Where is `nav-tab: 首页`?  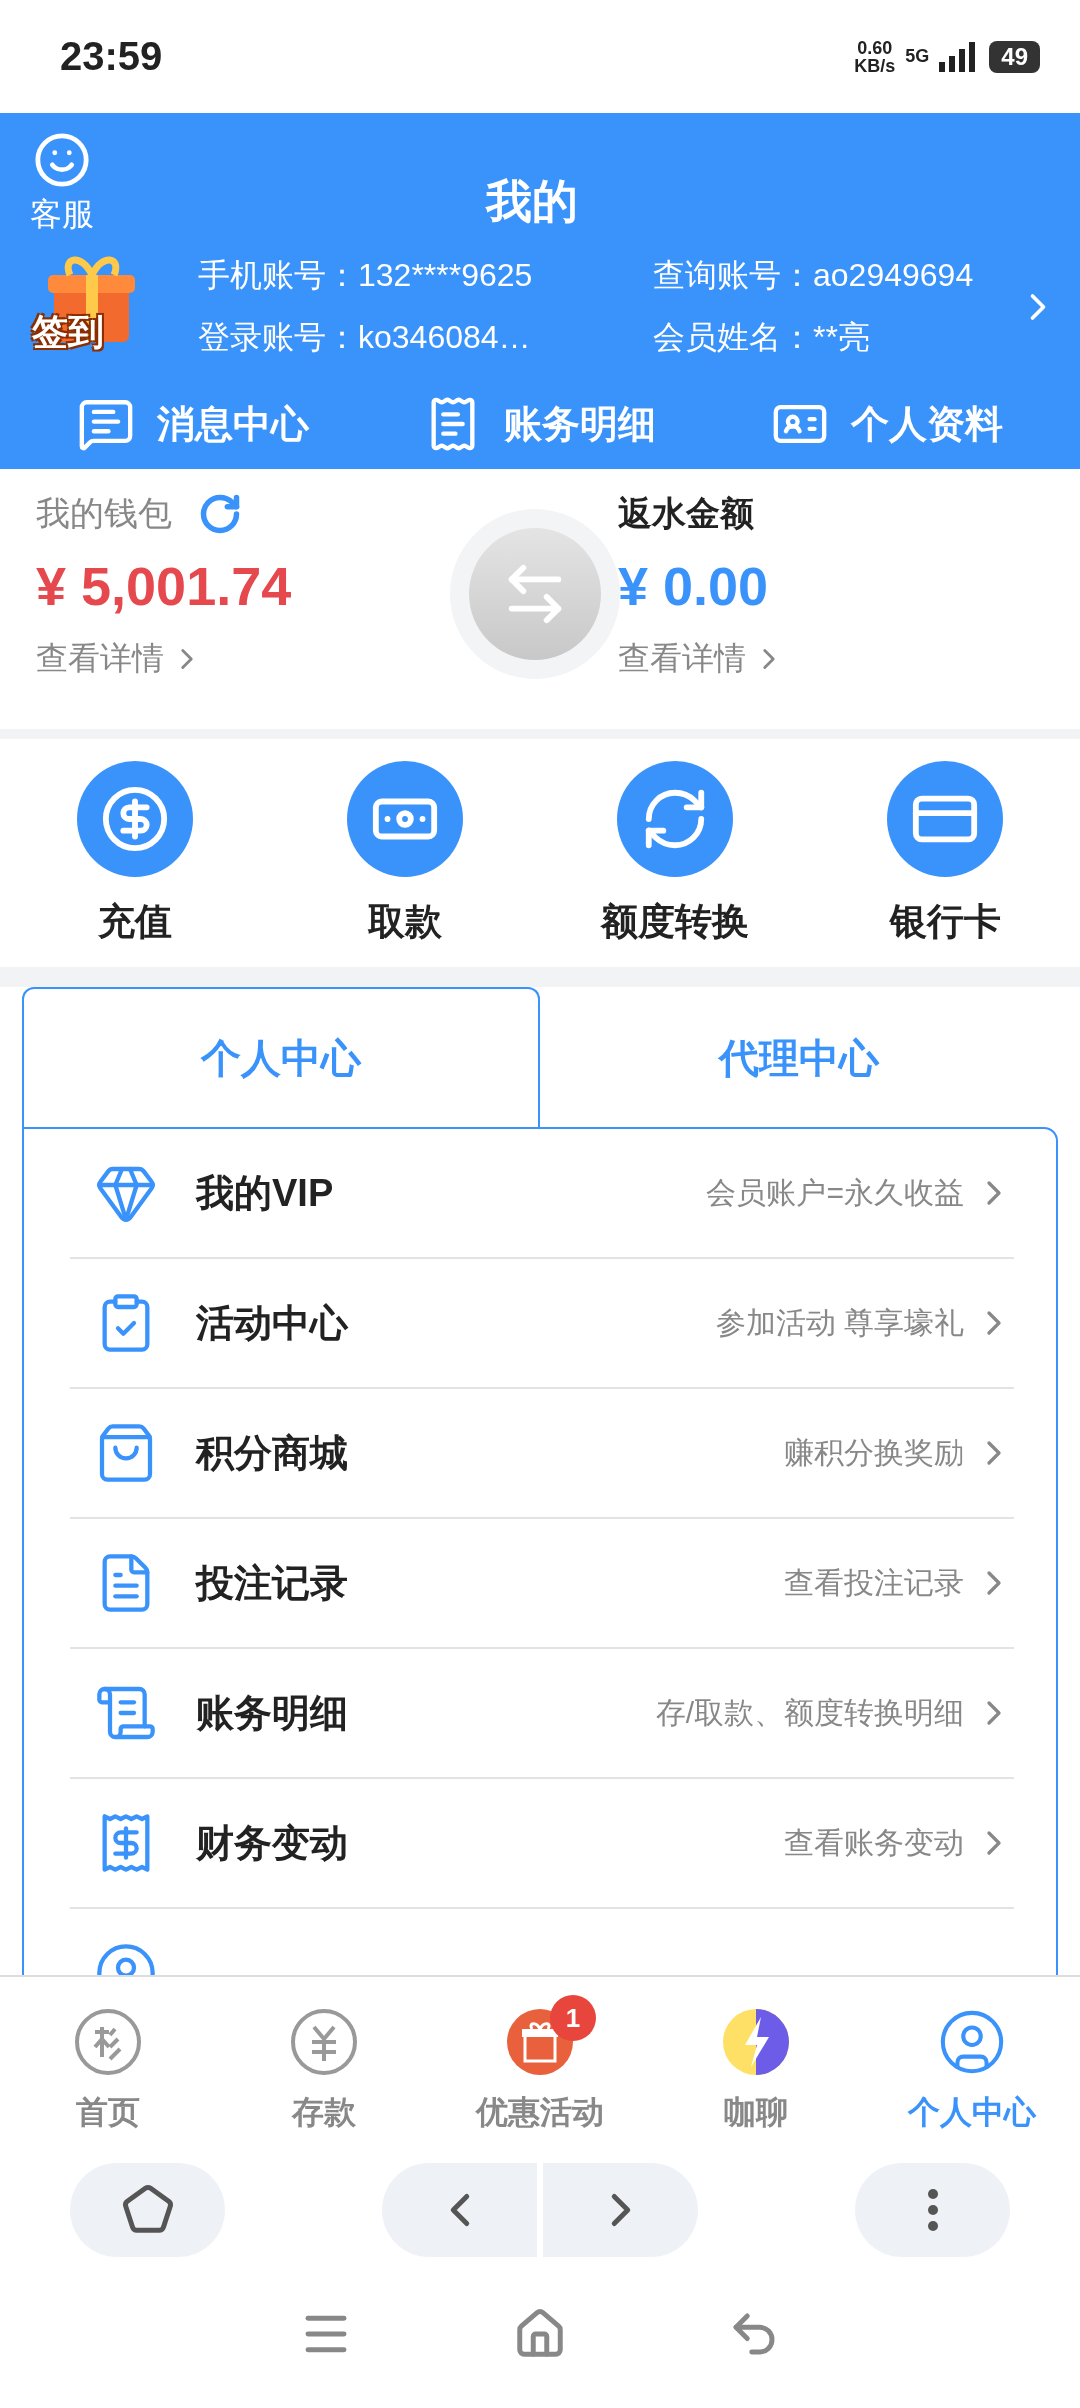 nav-tab: 首页 is located at coordinates (108, 2065).